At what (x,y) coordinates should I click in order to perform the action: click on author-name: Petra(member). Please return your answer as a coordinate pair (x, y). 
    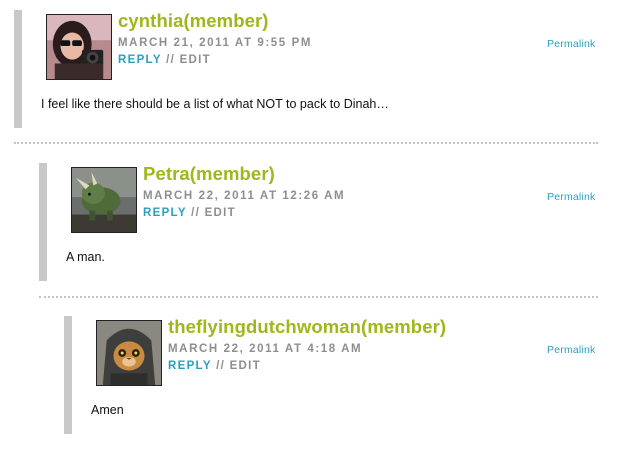
    Looking at the image, I should click on (209, 174).